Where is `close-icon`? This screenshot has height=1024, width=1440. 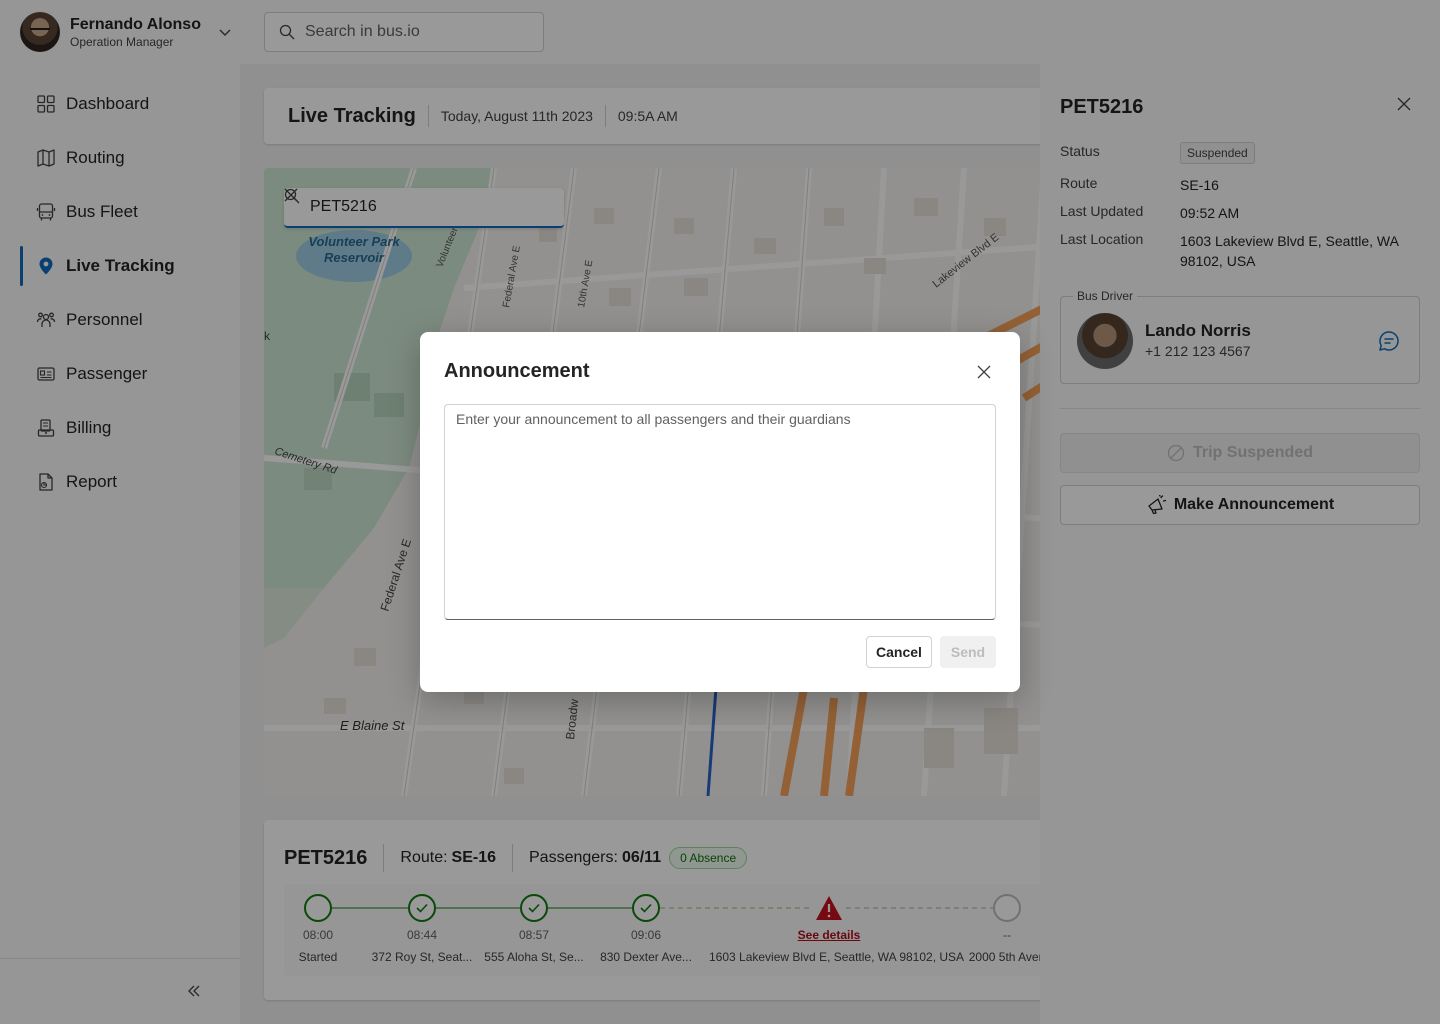
close-icon is located at coordinates (984, 372).